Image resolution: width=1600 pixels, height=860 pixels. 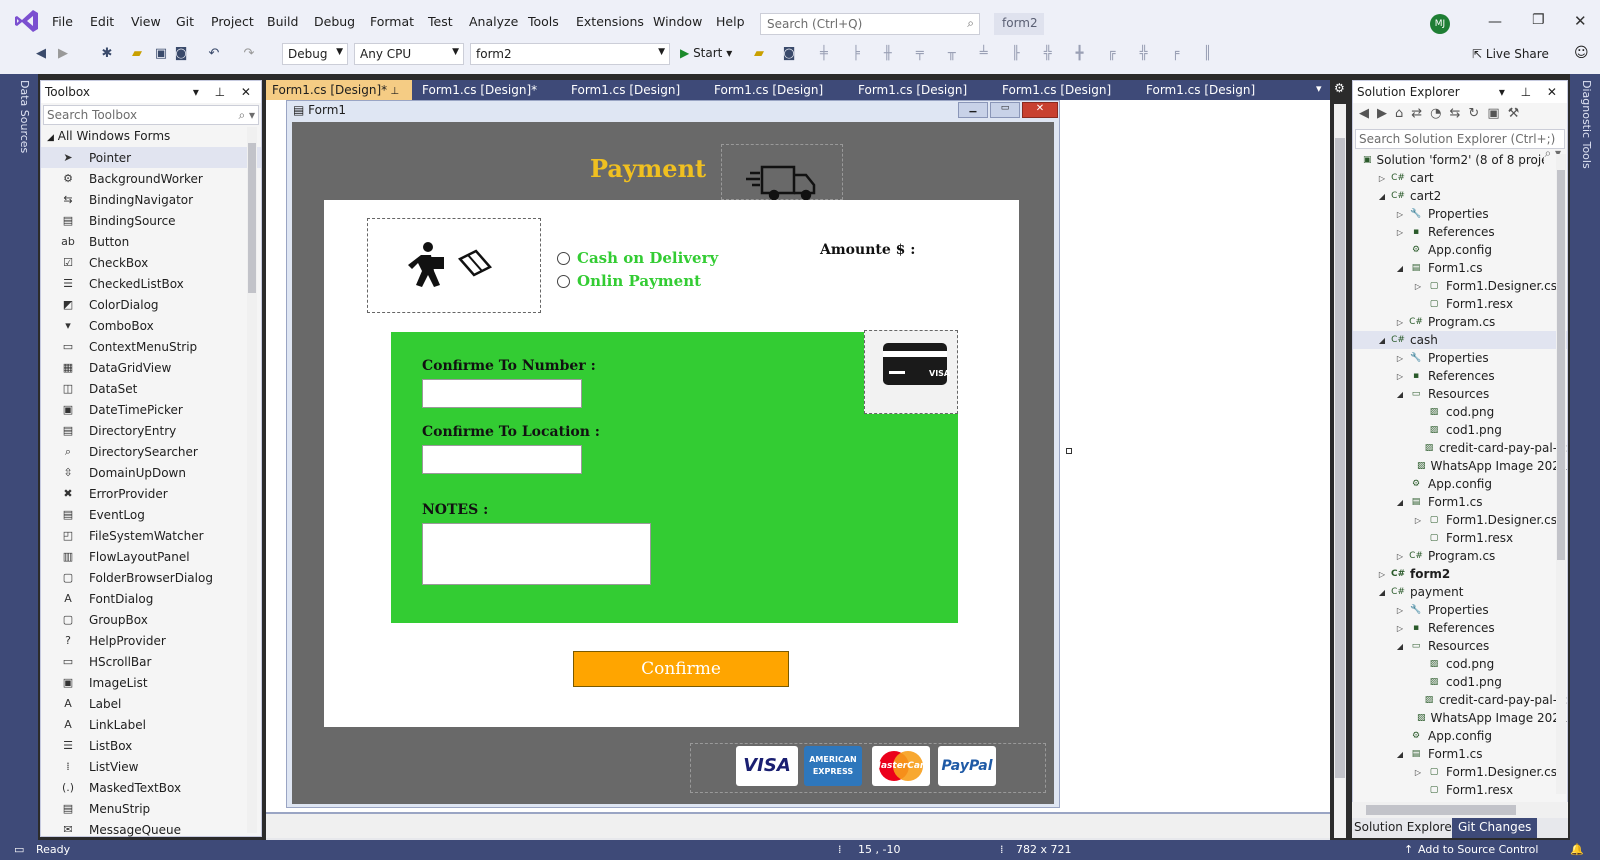 I want to click on menu-window: Window, so click(x=677, y=21).